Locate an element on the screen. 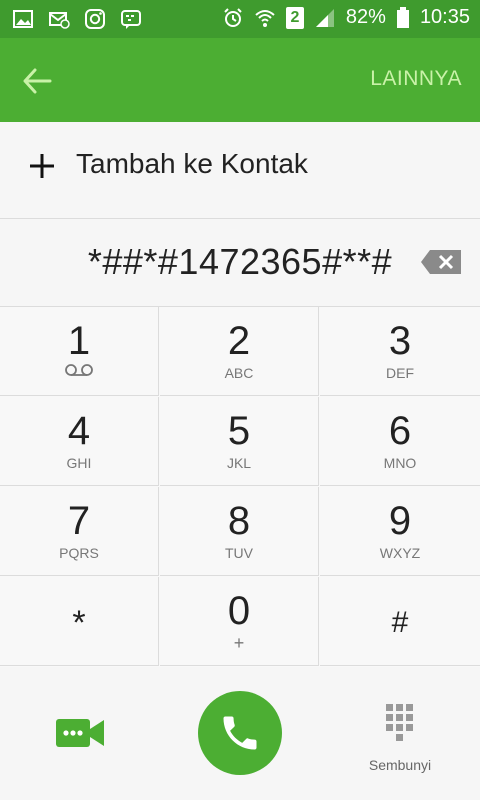 The width and height of the screenshot is (480, 800). system-icons: 2 82% 10:35 is located at coordinates (346, 17).